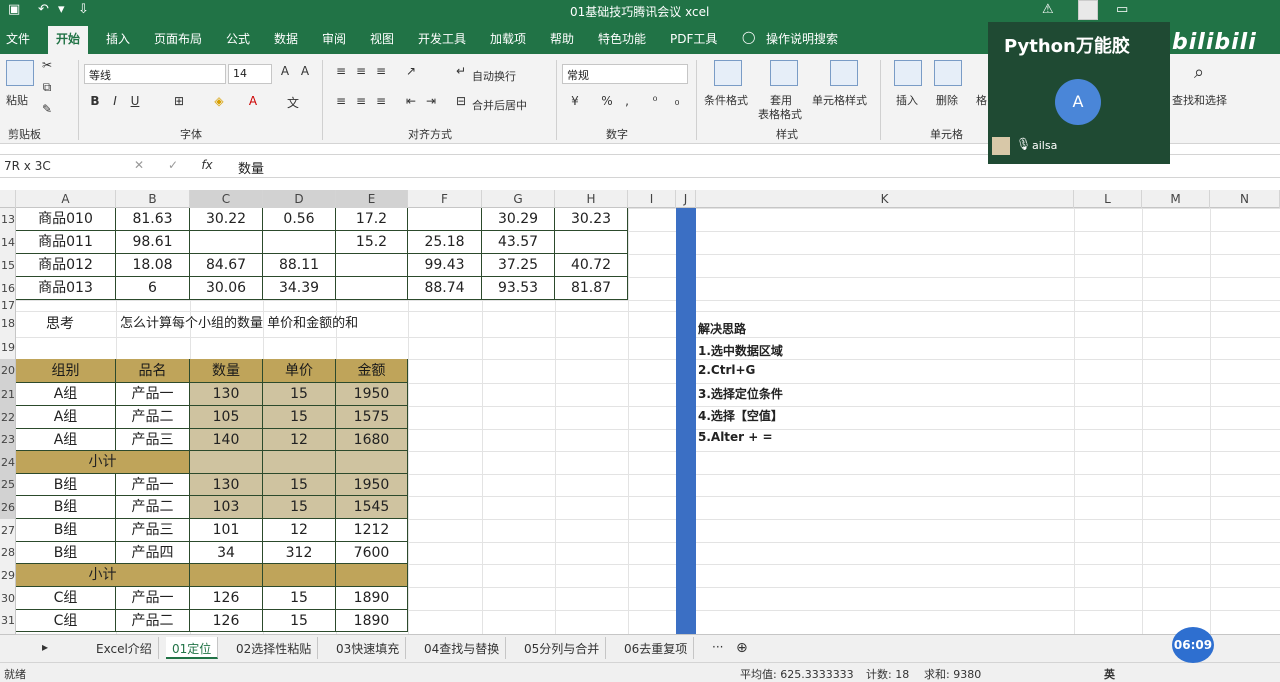  What do you see at coordinates (153, 371) in the screenshot?
I see `table-cell: 品名` at bounding box center [153, 371].